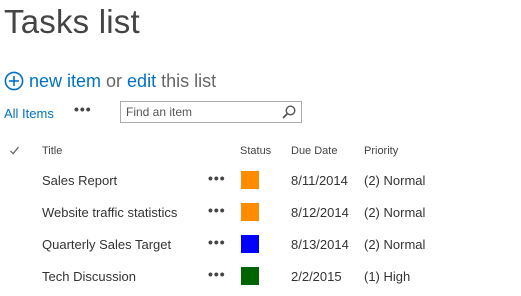 This screenshot has width=521, height=296. I want to click on search-icon, so click(289, 112).